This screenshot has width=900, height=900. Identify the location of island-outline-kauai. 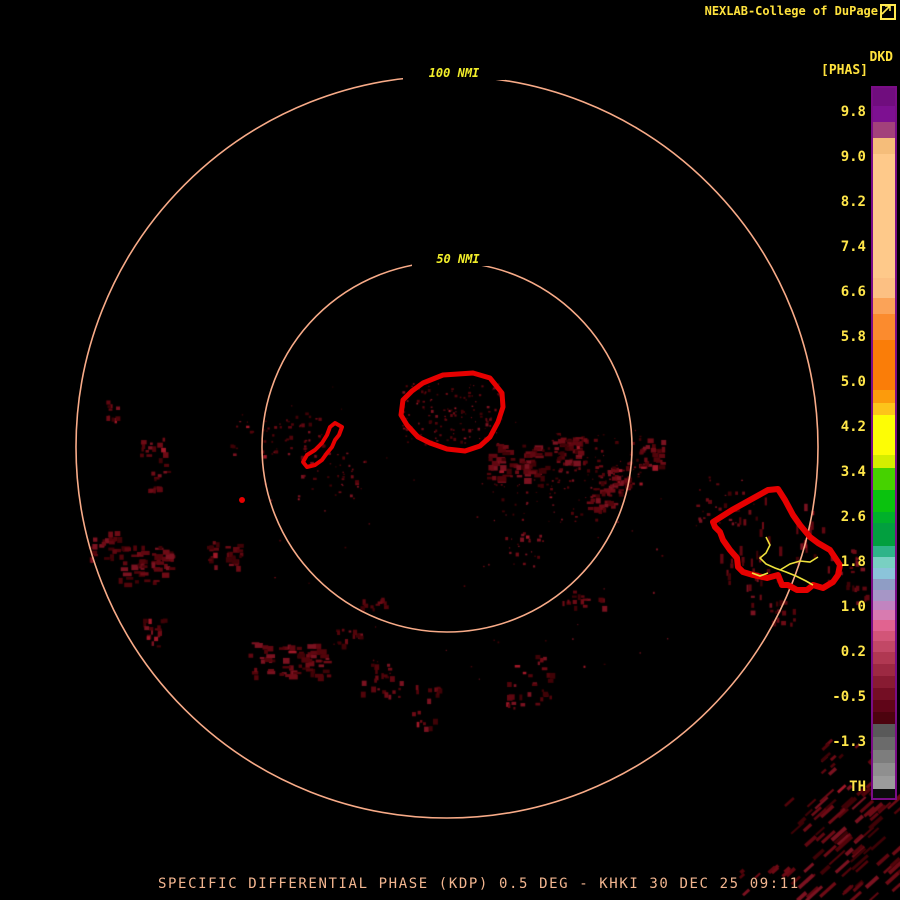
(452, 412).